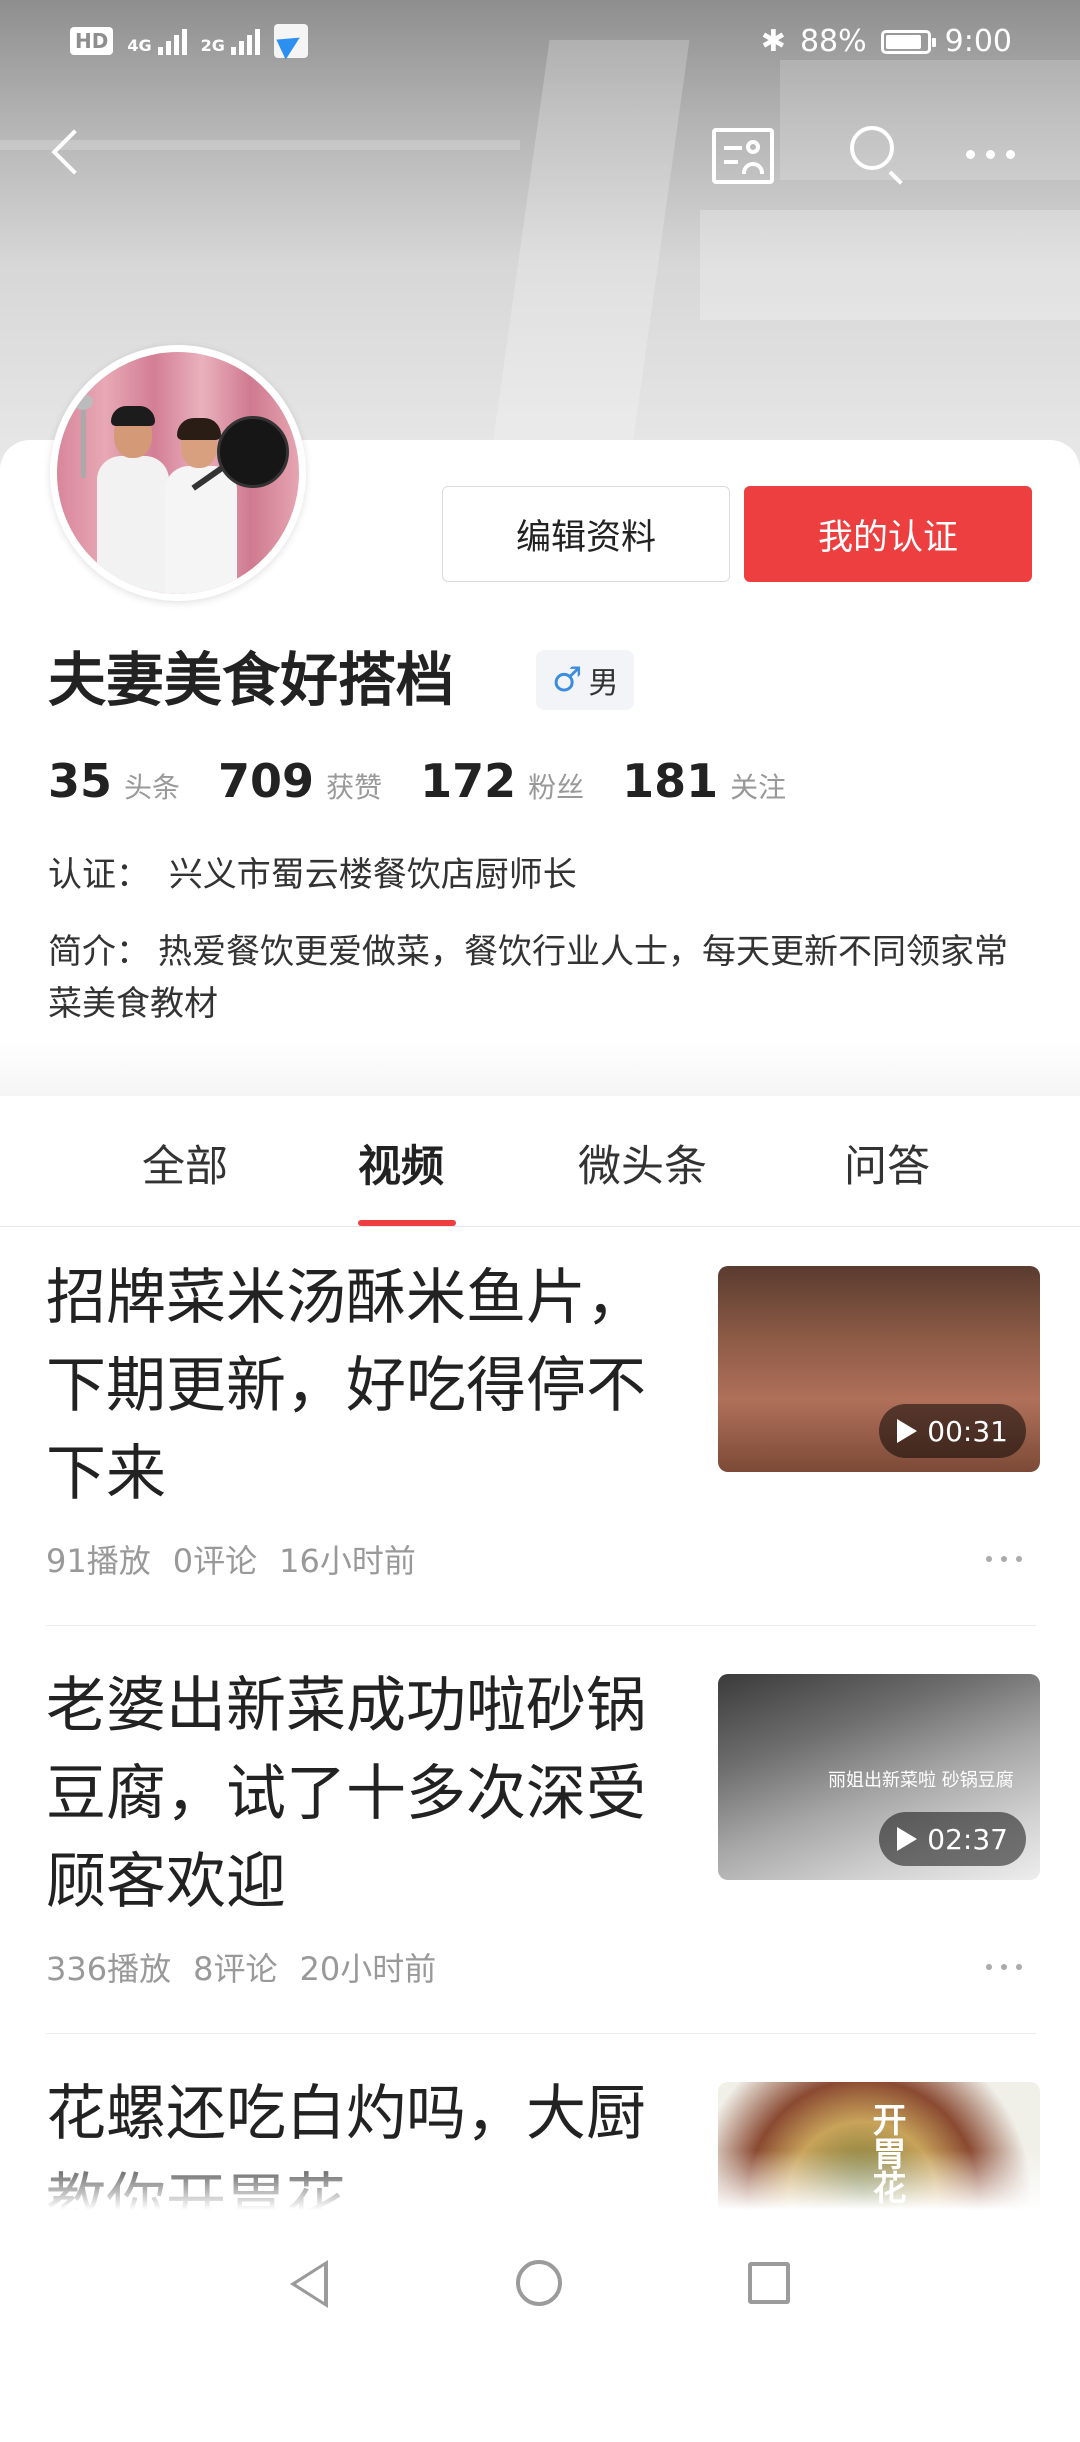  I want to click on gender-label: 男, so click(603, 683).